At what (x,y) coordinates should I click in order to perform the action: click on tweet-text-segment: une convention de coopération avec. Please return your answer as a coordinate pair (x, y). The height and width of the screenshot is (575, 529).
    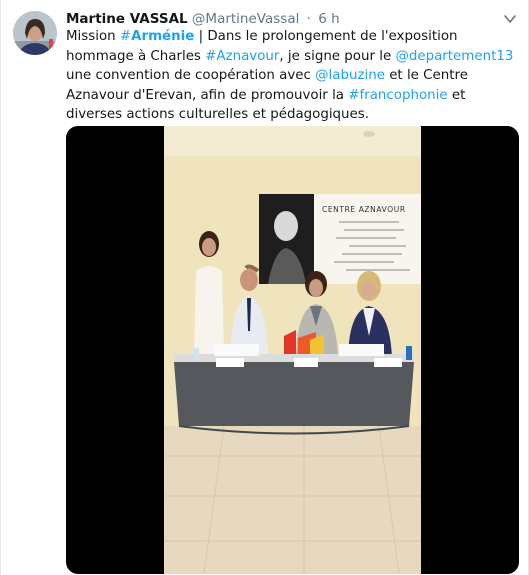
    Looking at the image, I should click on (191, 76).